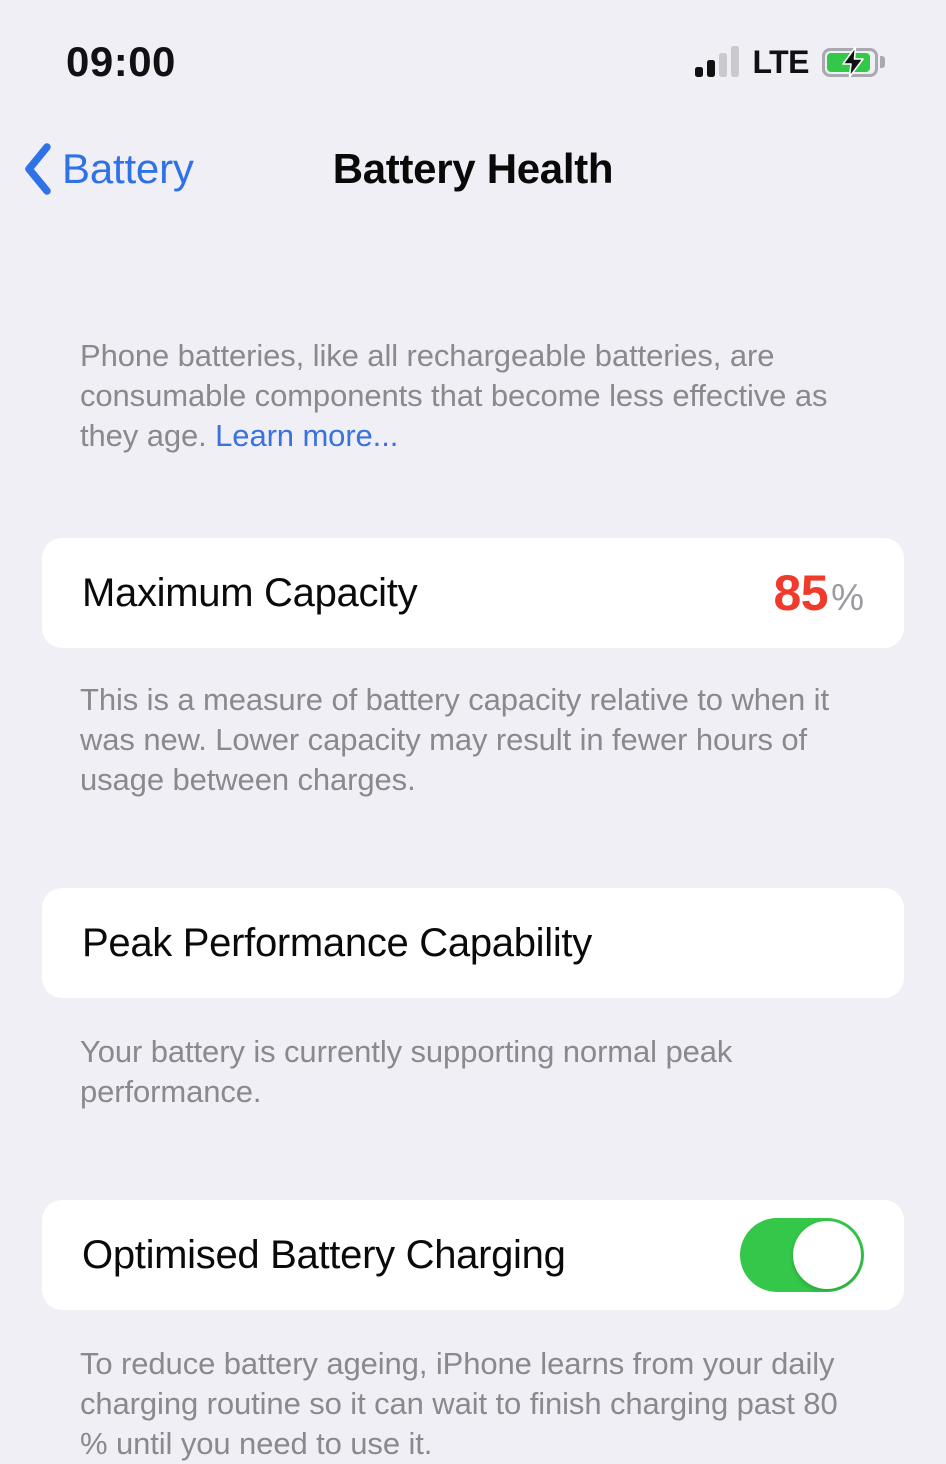 The width and height of the screenshot is (946, 1464). I want to click on maximum-capacity-value: 85%, so click(818, 593).